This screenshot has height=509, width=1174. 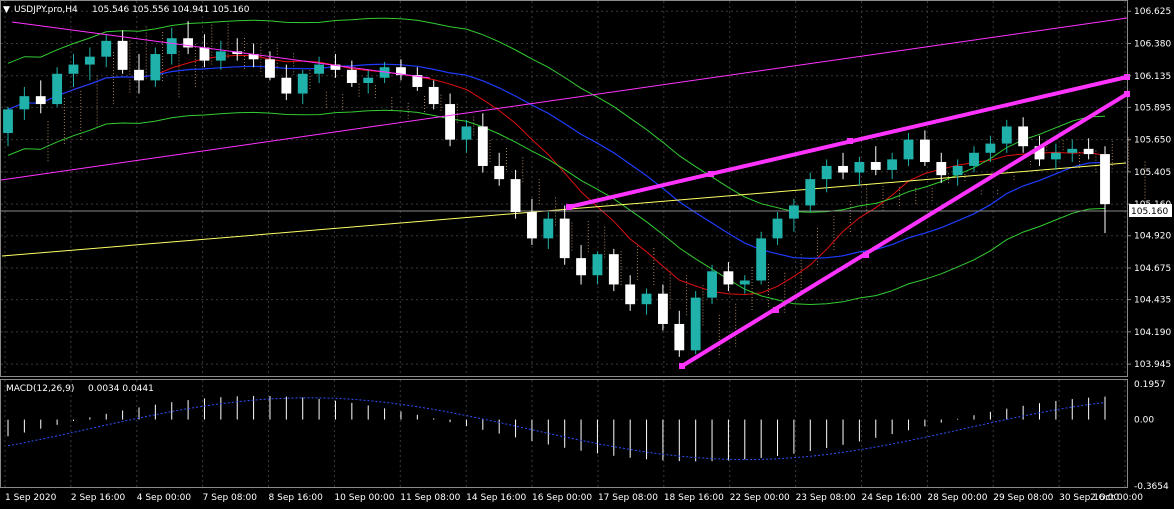 I want to click on svg-text: 105.160, so click(x=1149, y=212).